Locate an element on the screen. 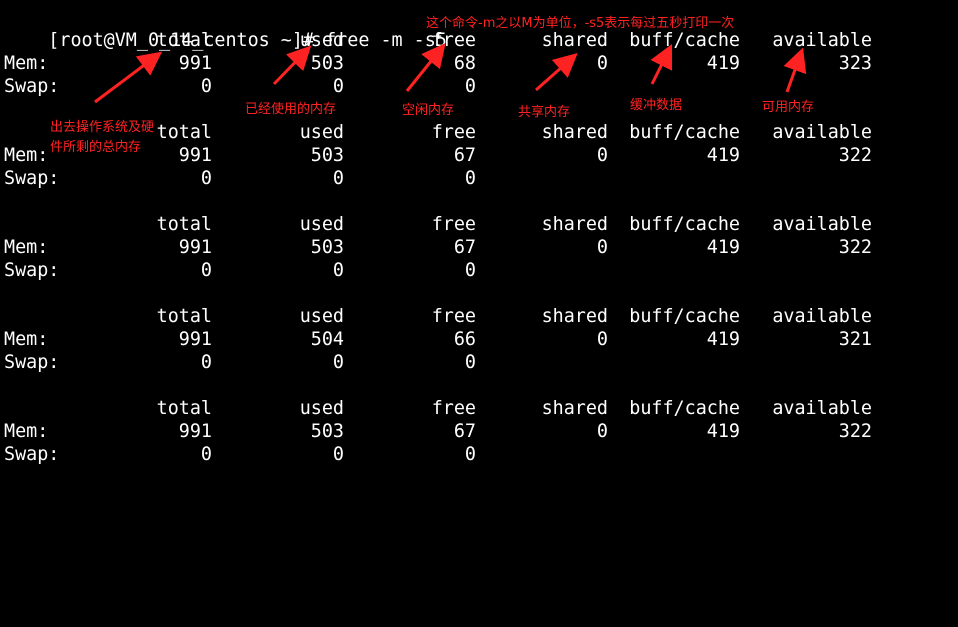  arrow-available is located at coordinates (795, 70).